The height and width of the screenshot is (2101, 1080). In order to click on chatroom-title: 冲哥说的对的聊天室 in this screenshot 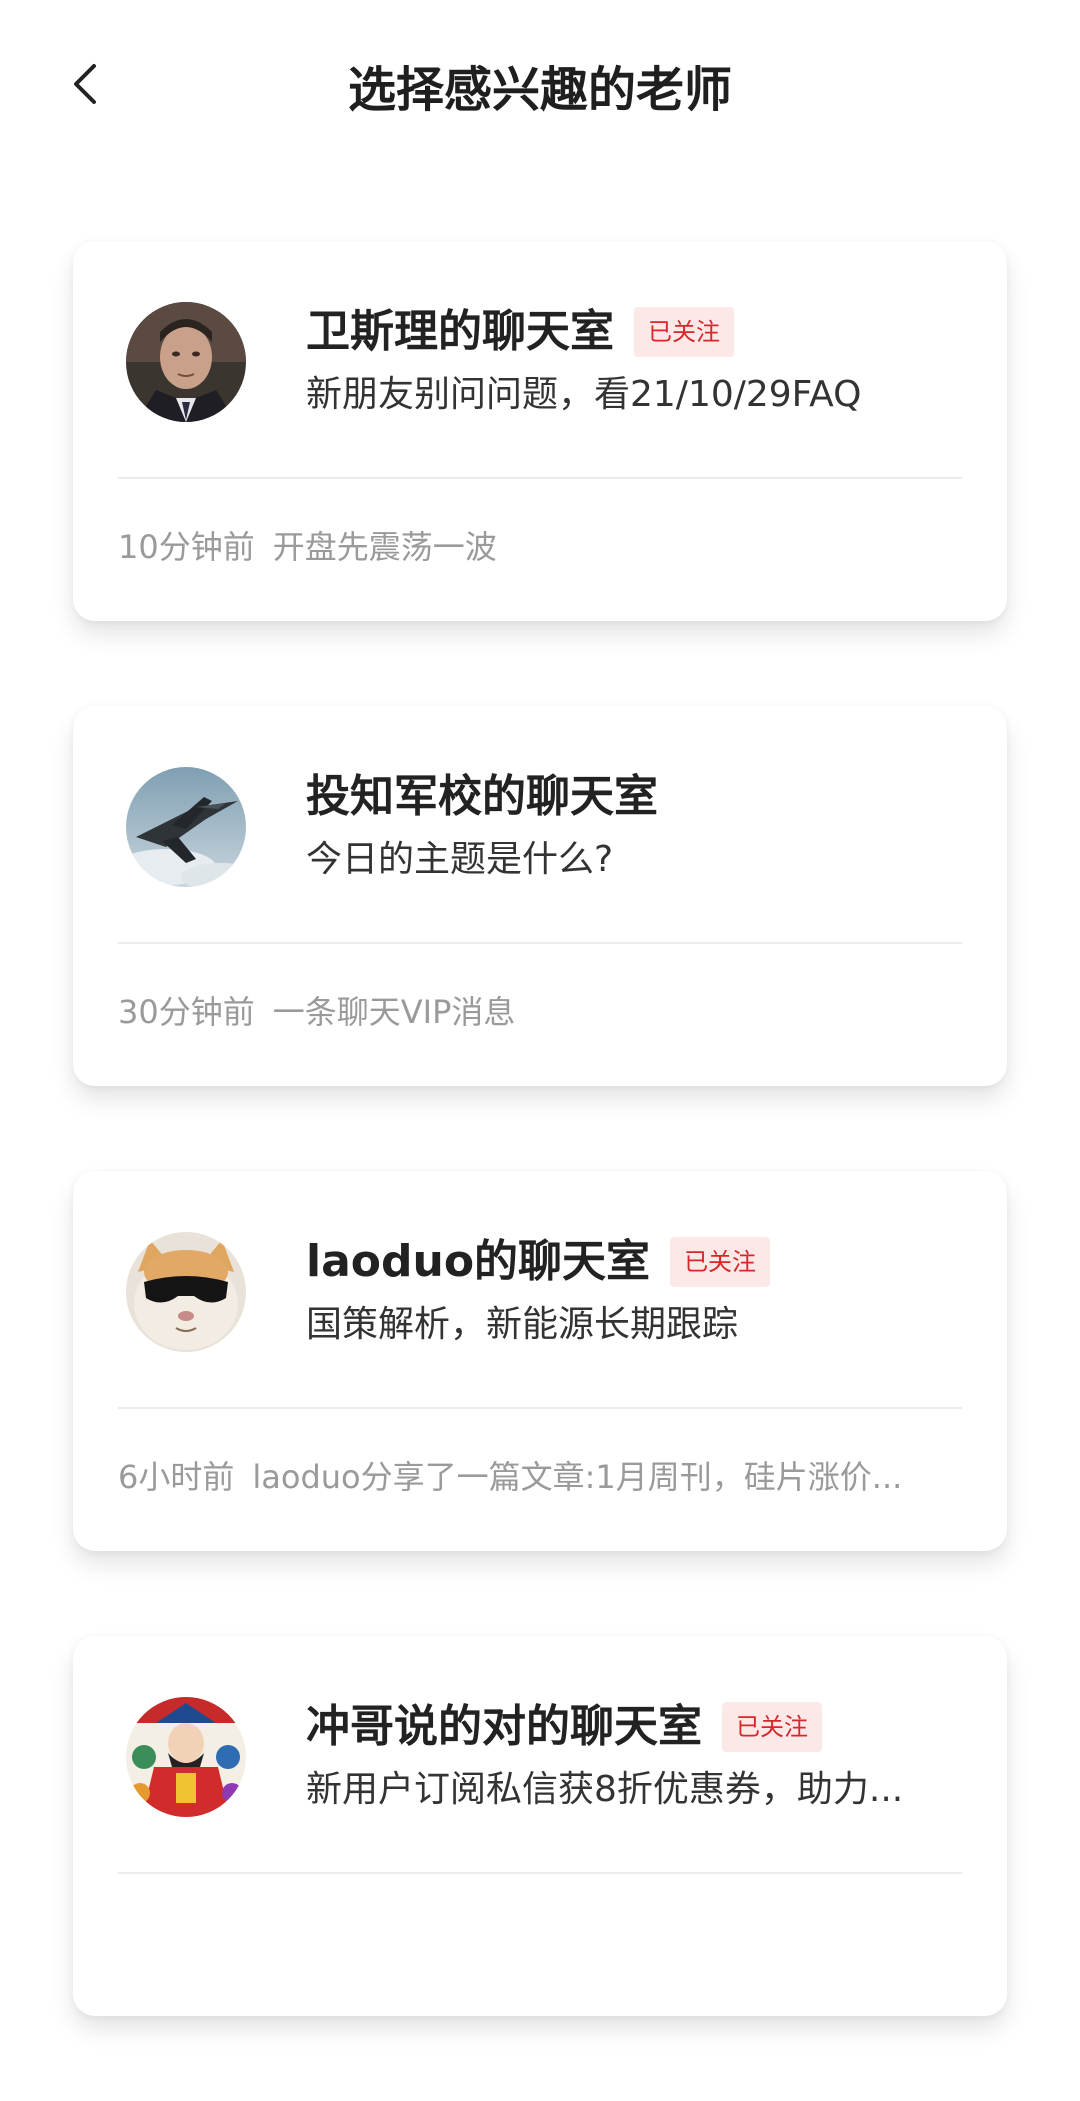, I will do `click(504, 1726)`.